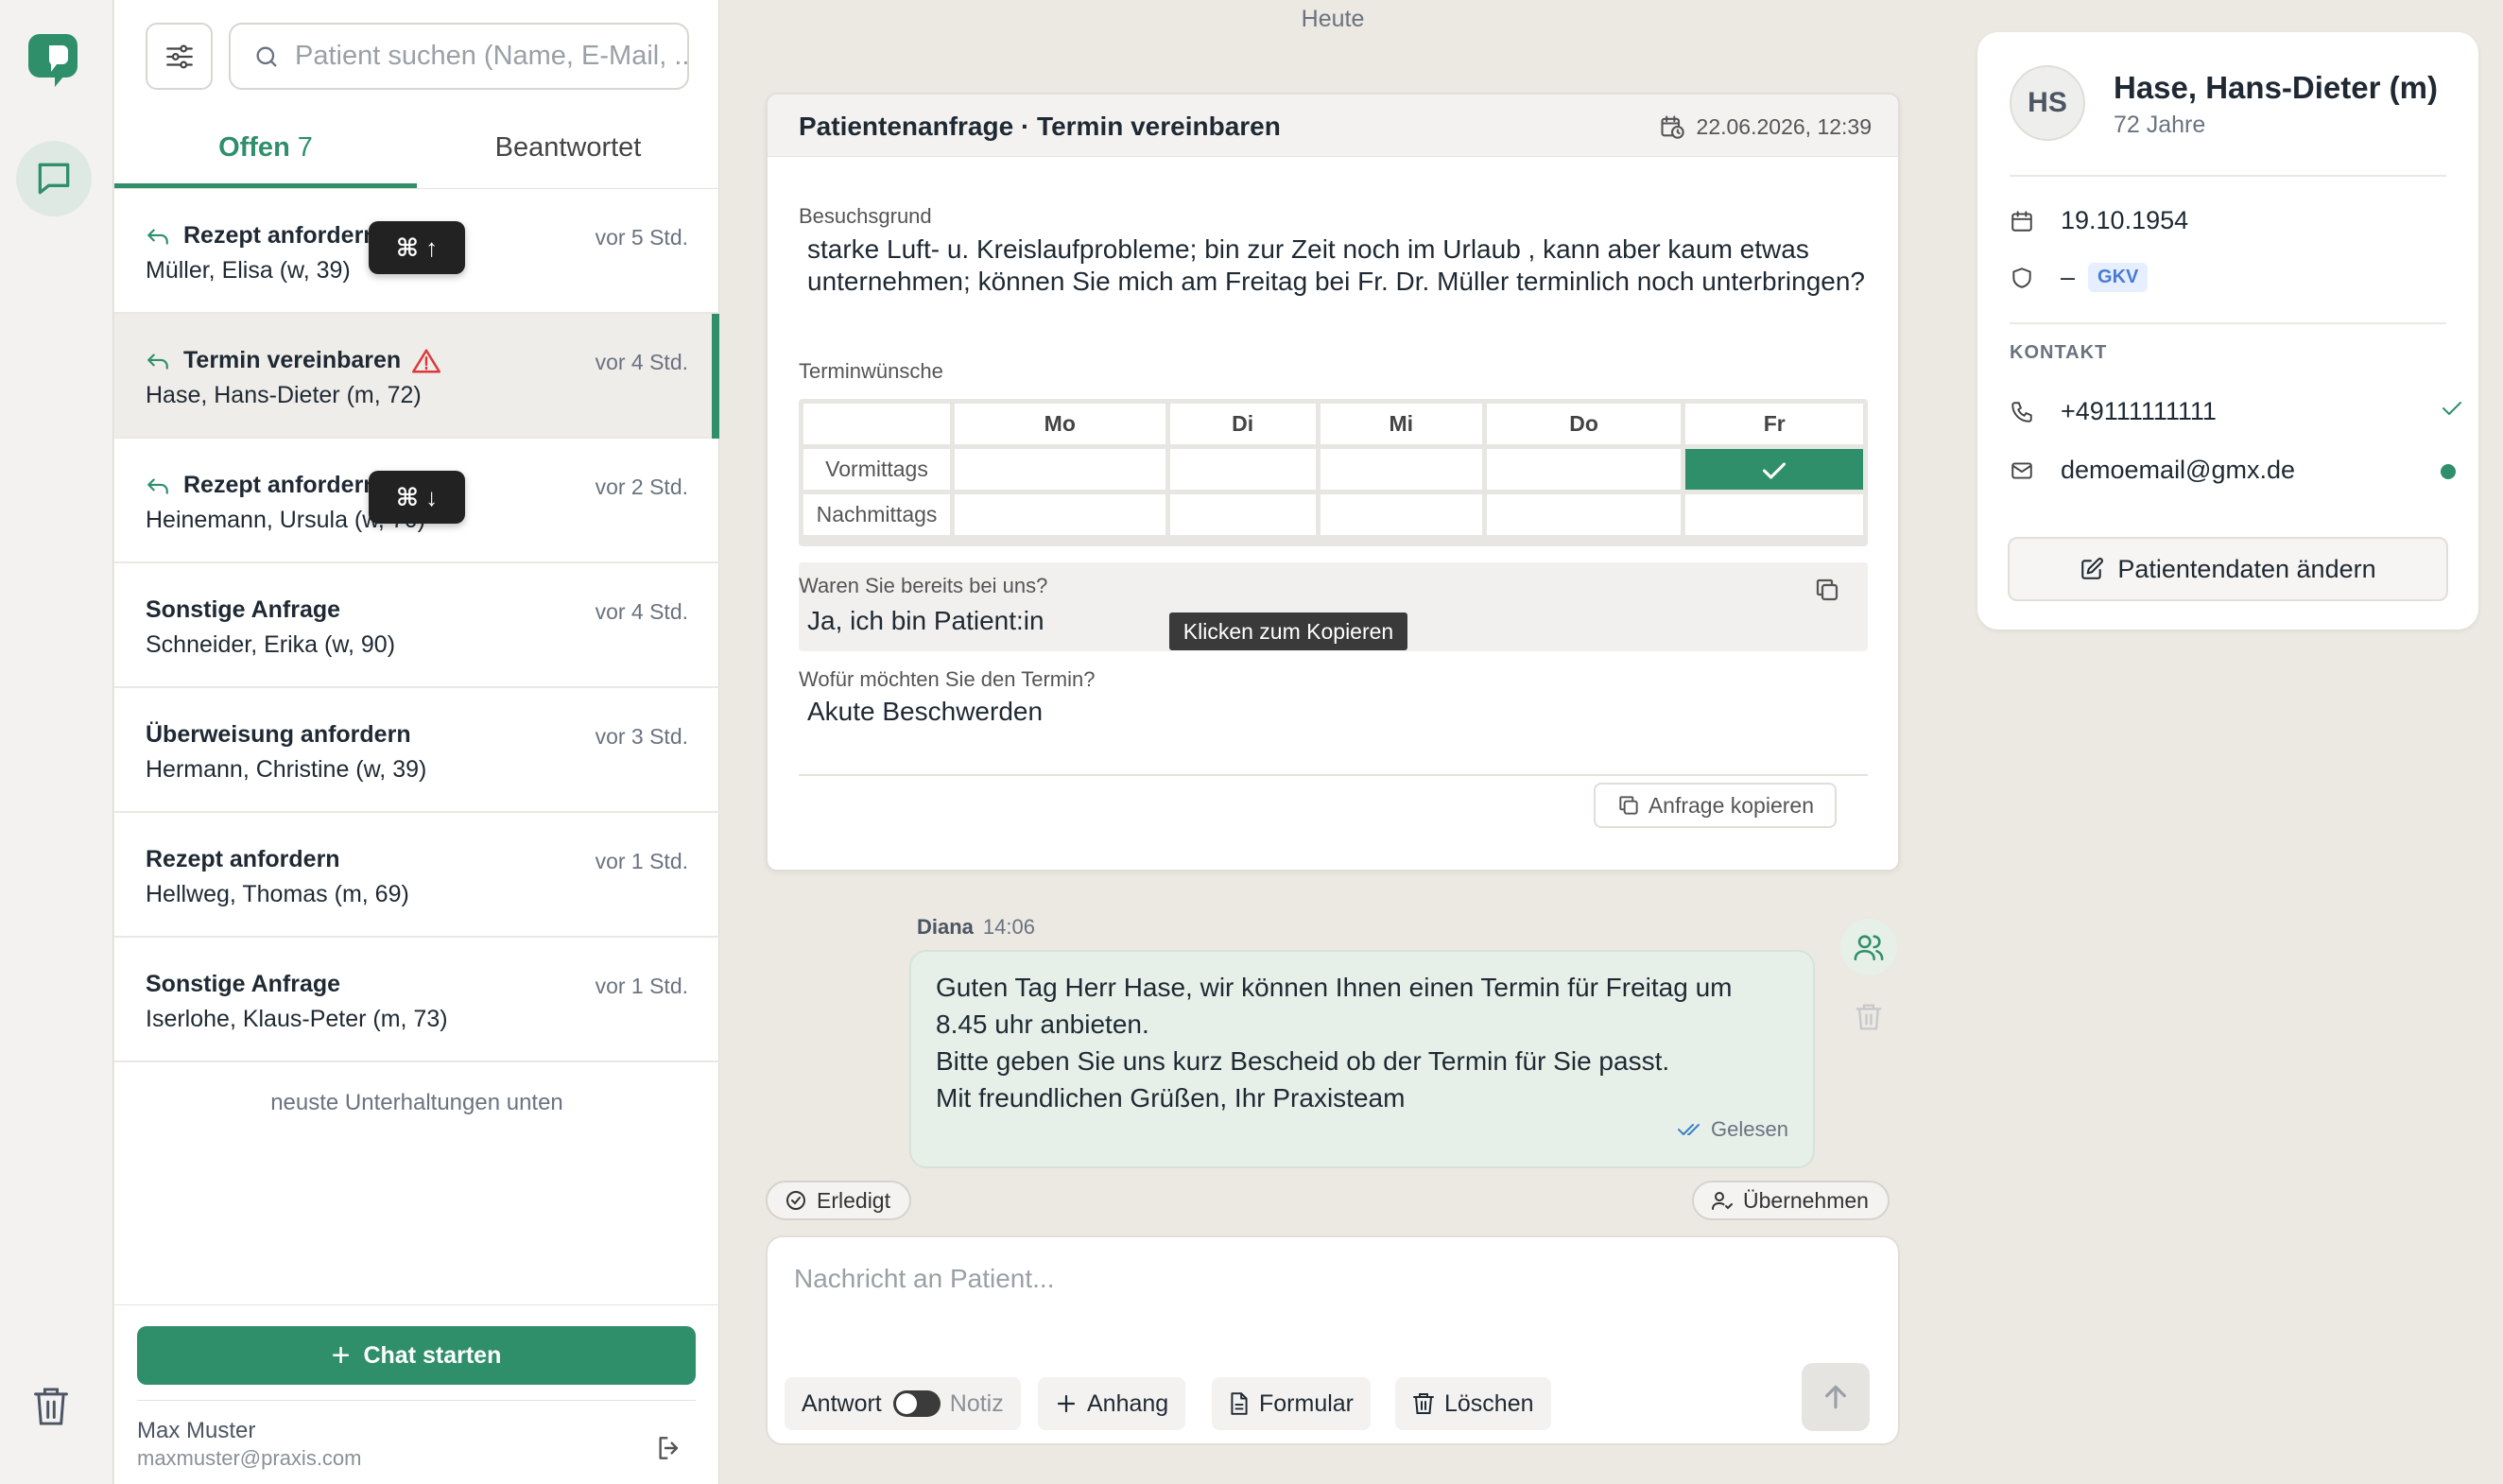  What do you see at coordinates (254, 147) in the screenshot?
I see `tab-open-label: Offen` at bounding box center [254, 147].